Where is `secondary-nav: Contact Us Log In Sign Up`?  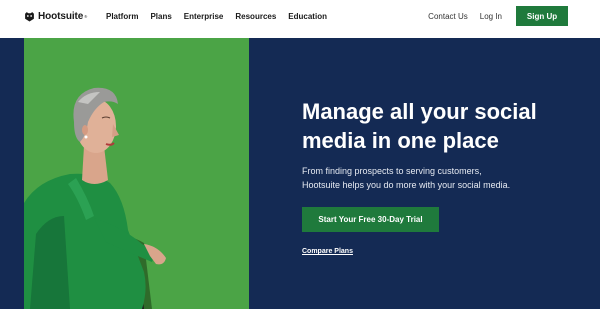
secondary-nav: Contact Us Log In Sign Up is located at coordinates (498, 16).